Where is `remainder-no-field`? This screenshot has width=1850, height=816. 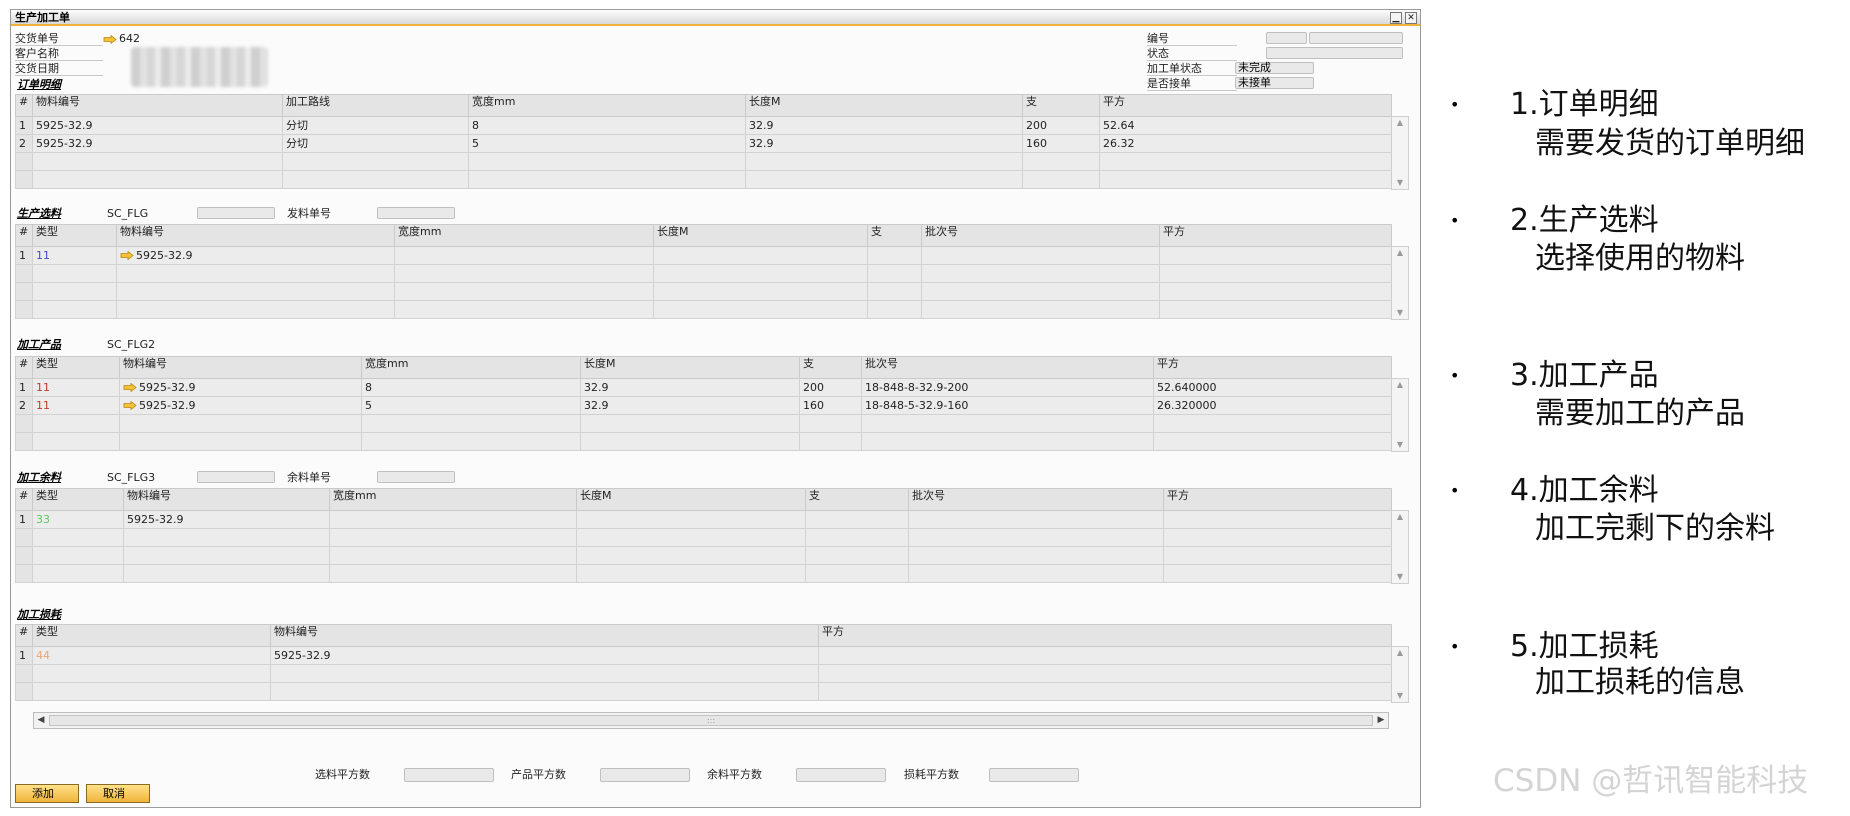 remainder-no-field is located at coordinates (416, 477).